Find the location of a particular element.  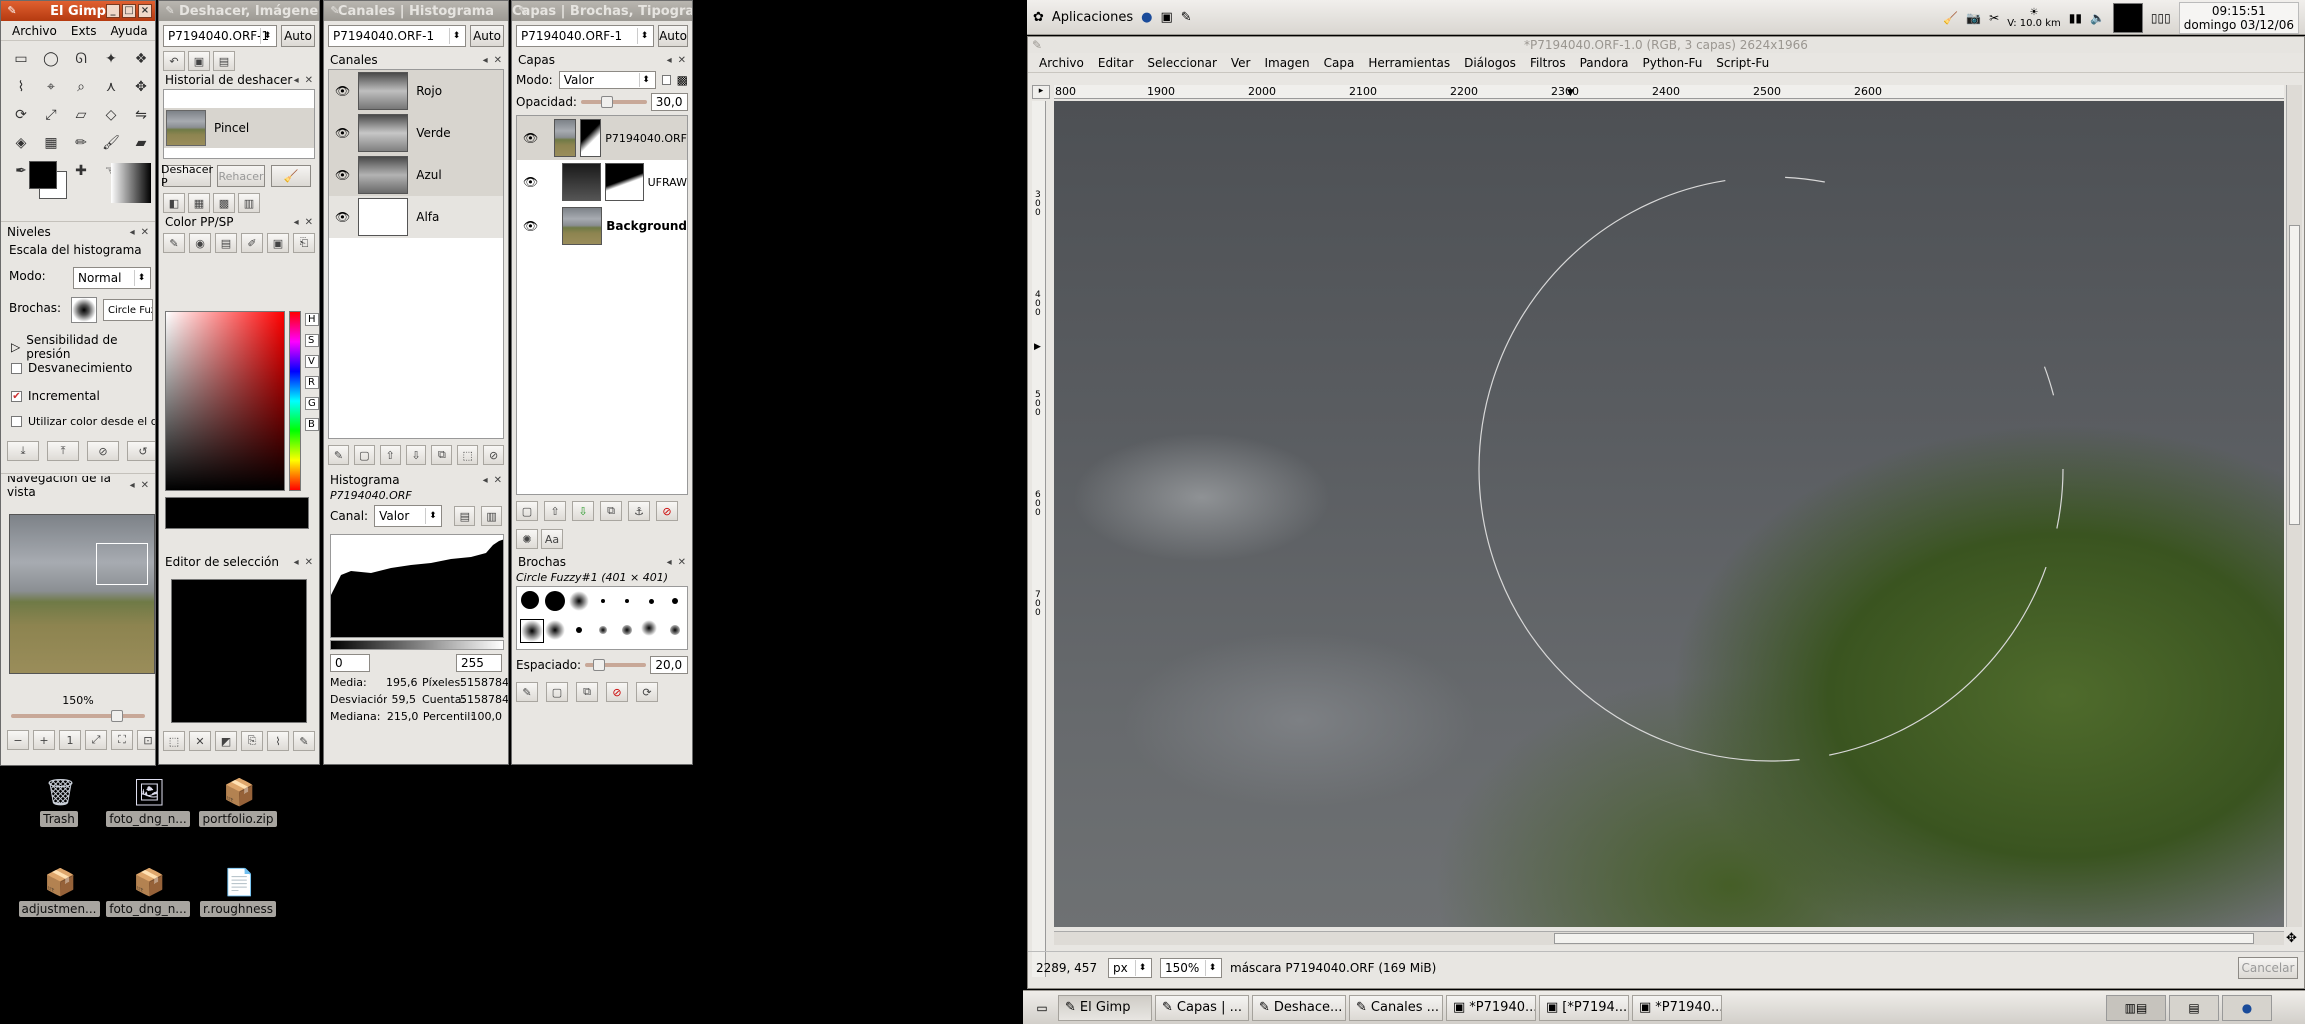

channels-titlebar: ✎ Canales | Histograma is located at coordinates (416, 11).